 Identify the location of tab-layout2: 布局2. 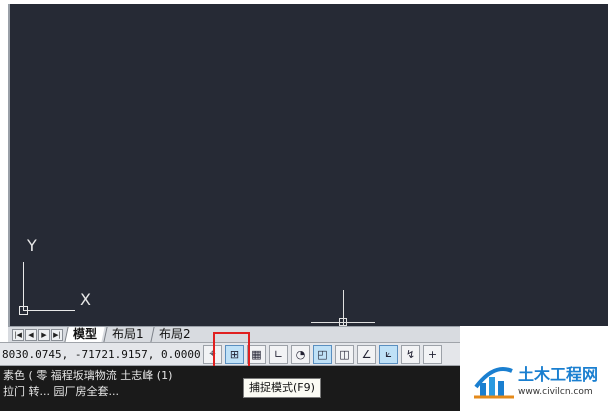
(174, 334).